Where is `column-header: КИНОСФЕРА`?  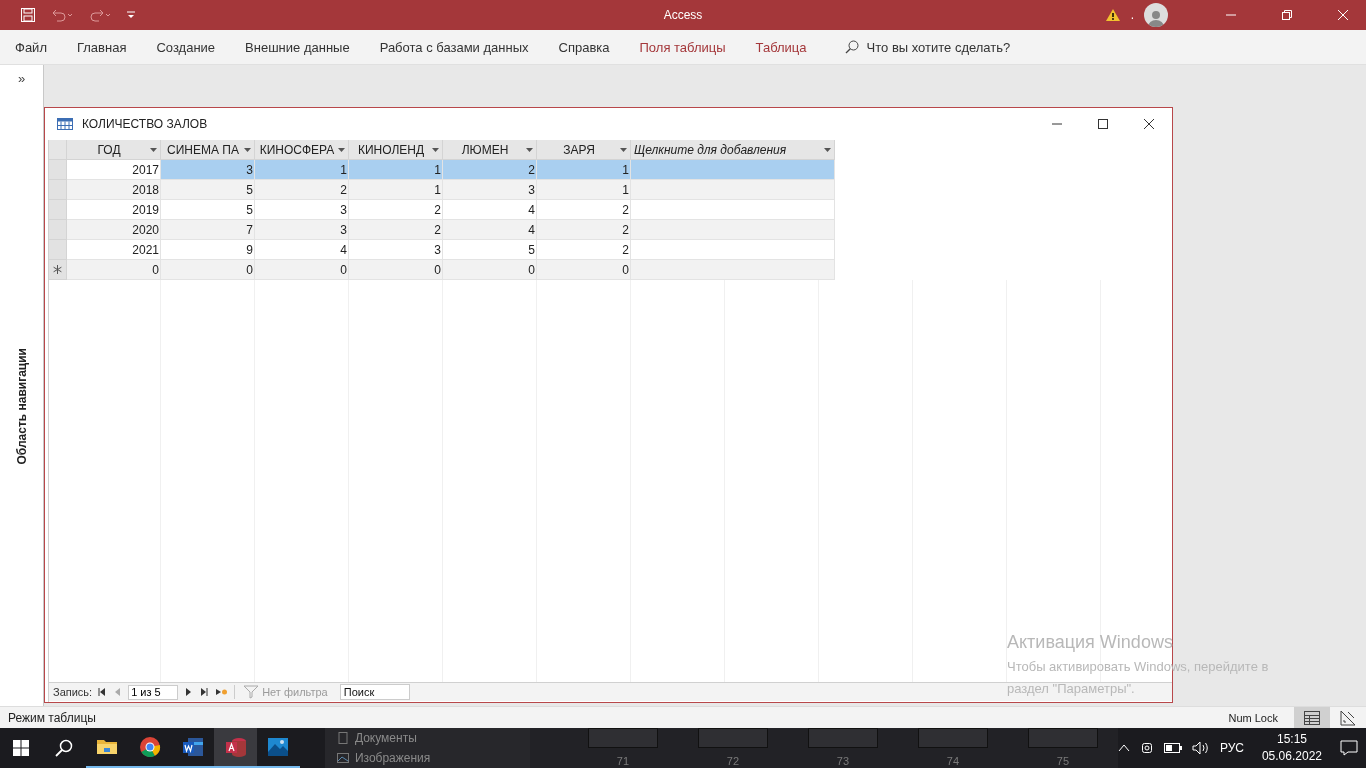
column-header: КИНОСФЕРА is located at coordinates (302, 150).